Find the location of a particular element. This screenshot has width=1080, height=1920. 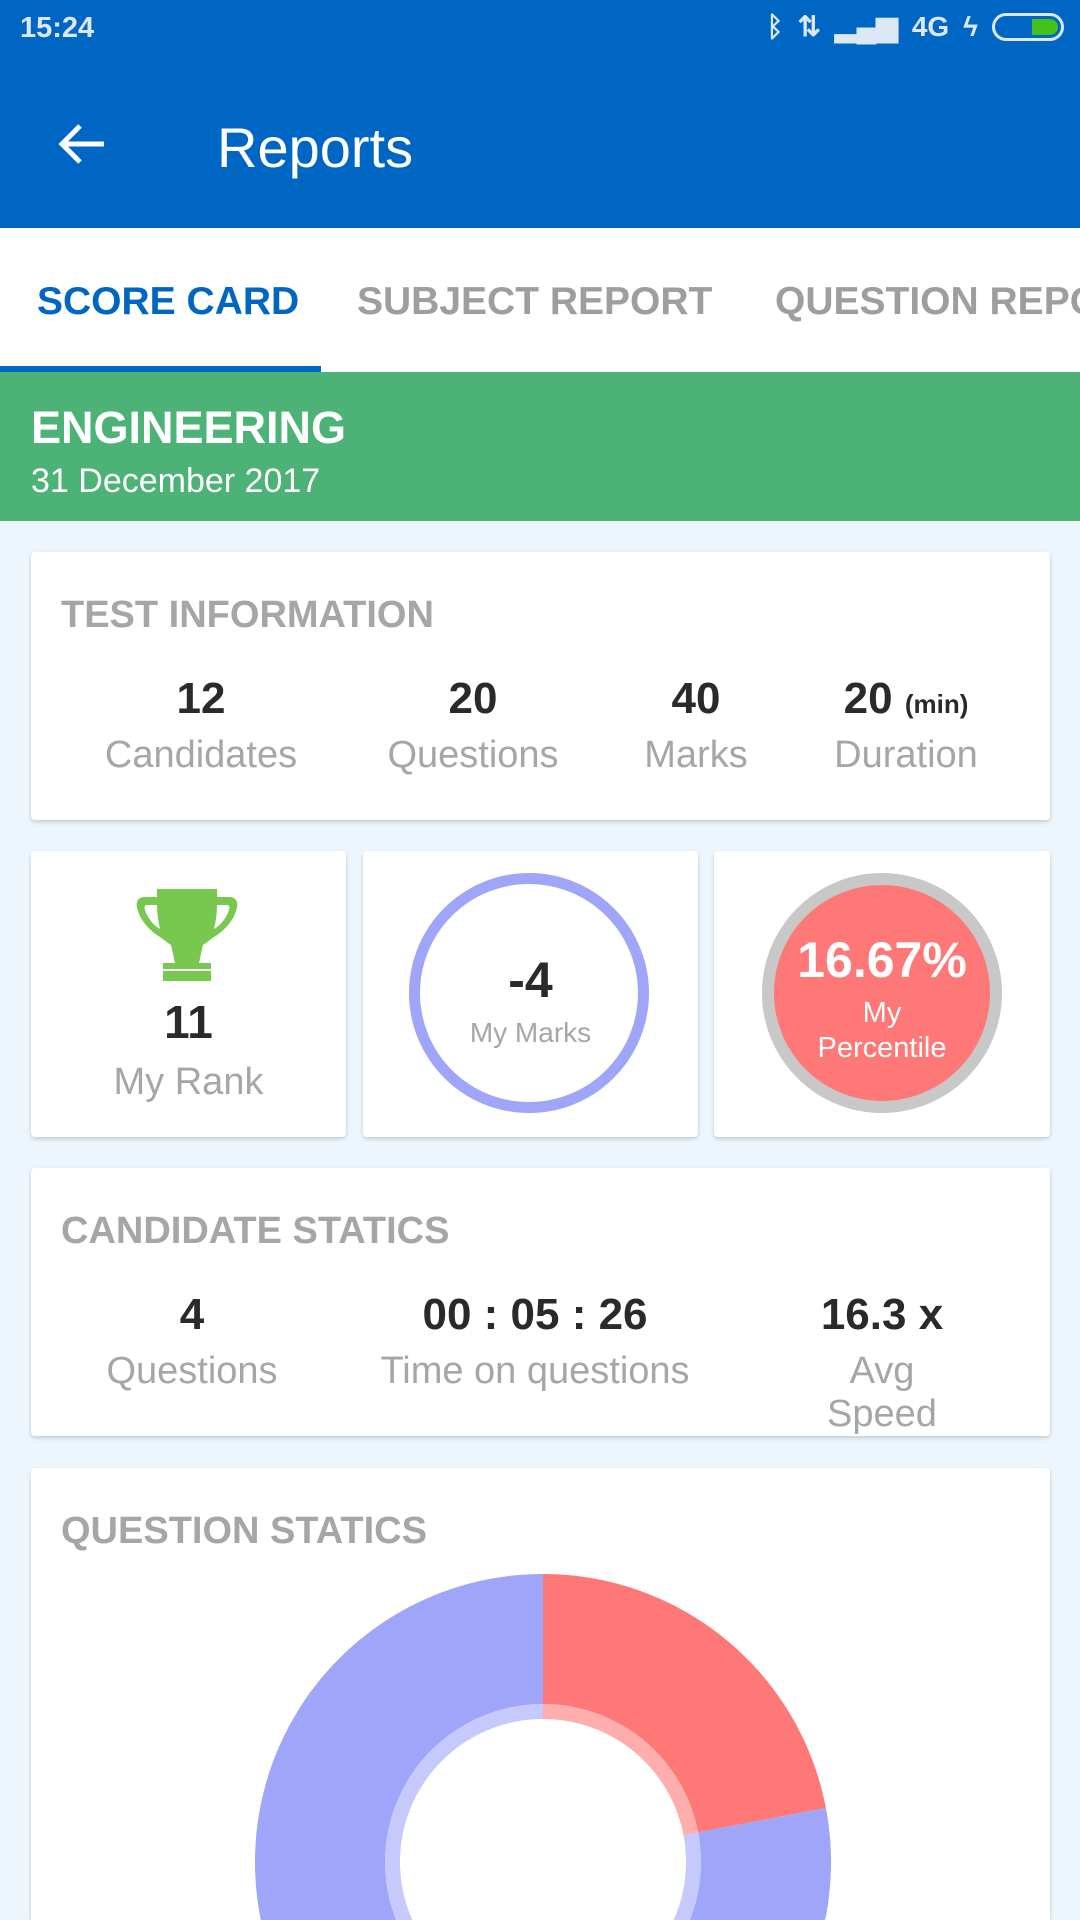

card-title: TEST INFORMATION is located at coordinates (247, 615).